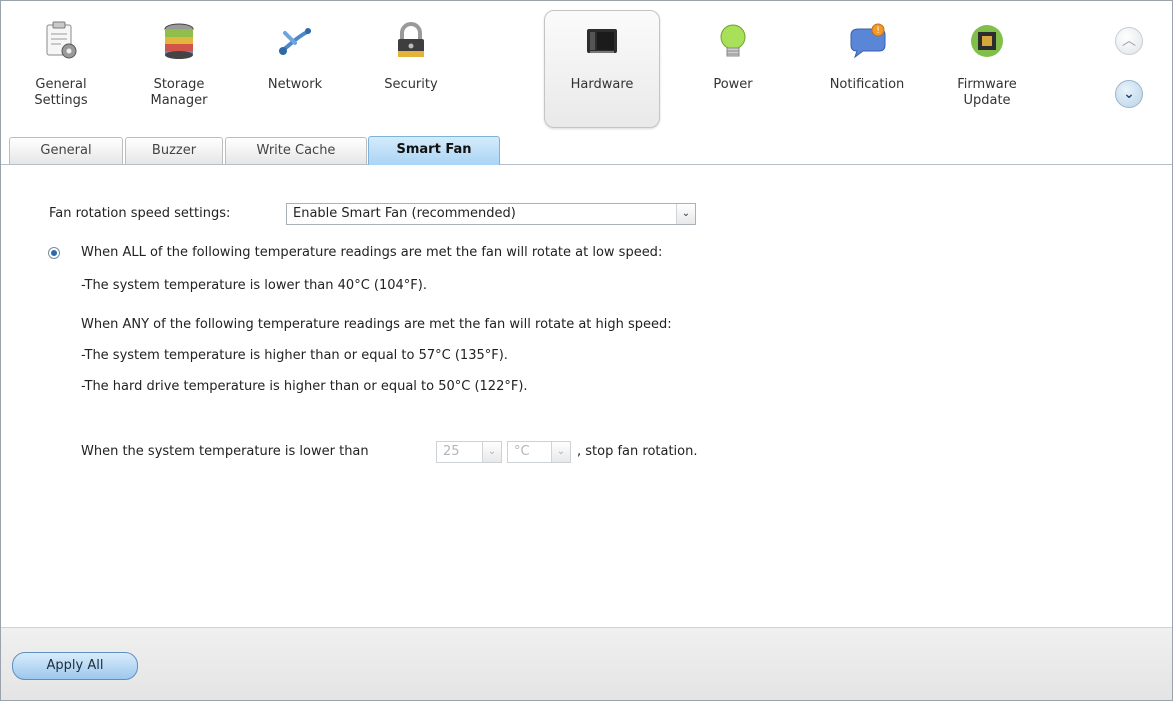 The height and width of the screenshot is (701, 1173). I want to click on security-lock-icon, so click(411, 39).